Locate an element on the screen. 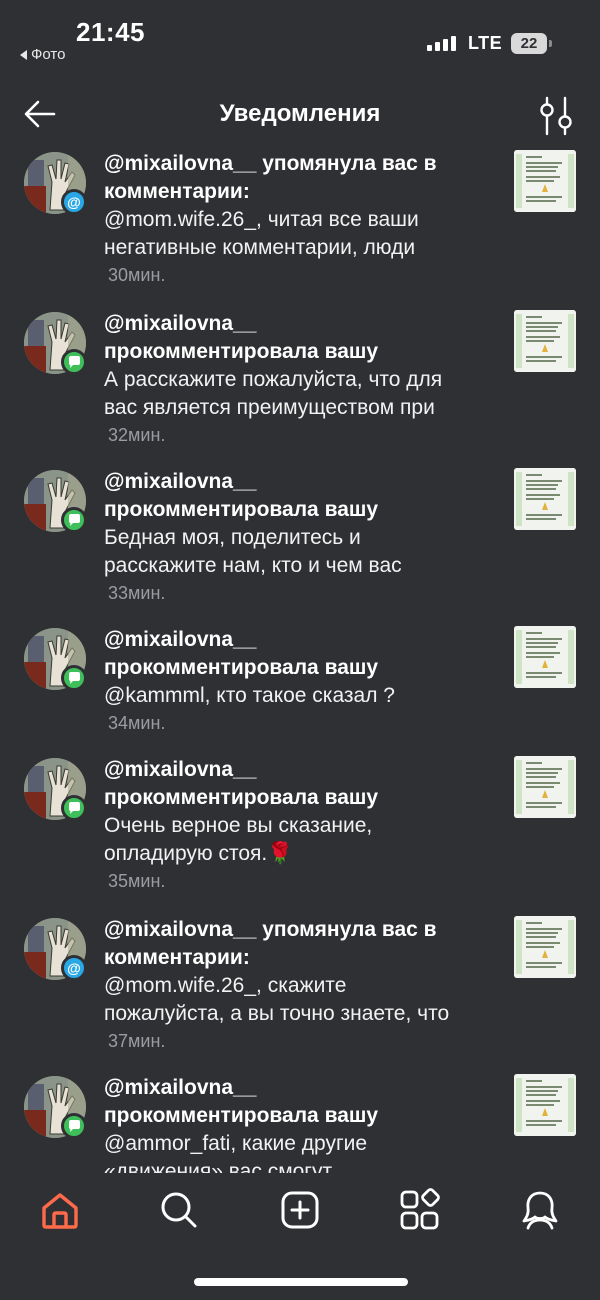  grid-icon is located at coordinates (420, 1210).